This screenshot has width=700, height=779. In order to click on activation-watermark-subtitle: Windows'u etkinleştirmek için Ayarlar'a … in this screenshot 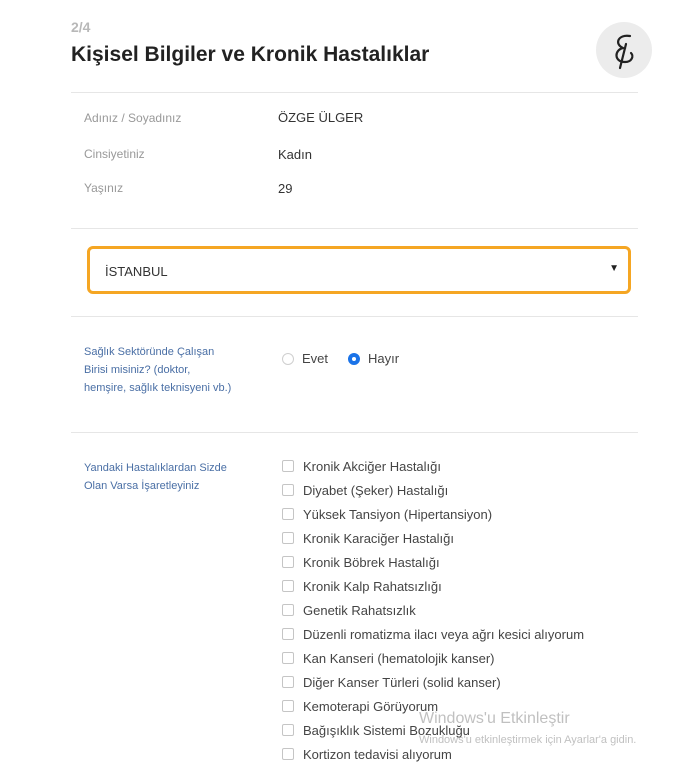, I will do `click(528, 740)`.